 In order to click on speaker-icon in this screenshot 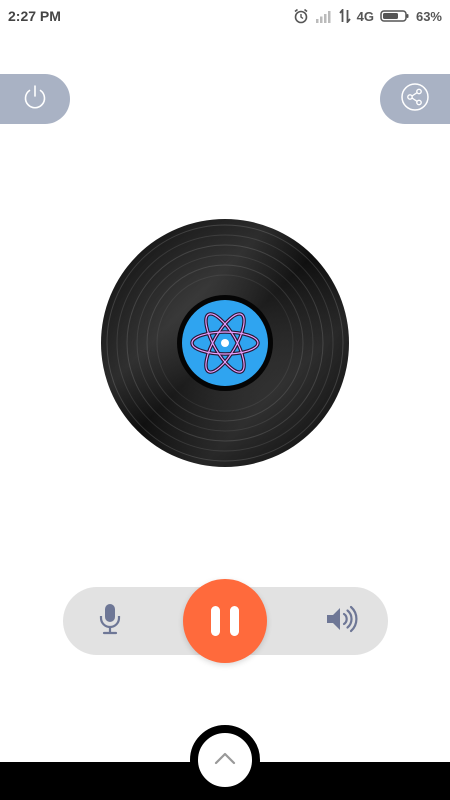, I will do `click(341, 621)`.